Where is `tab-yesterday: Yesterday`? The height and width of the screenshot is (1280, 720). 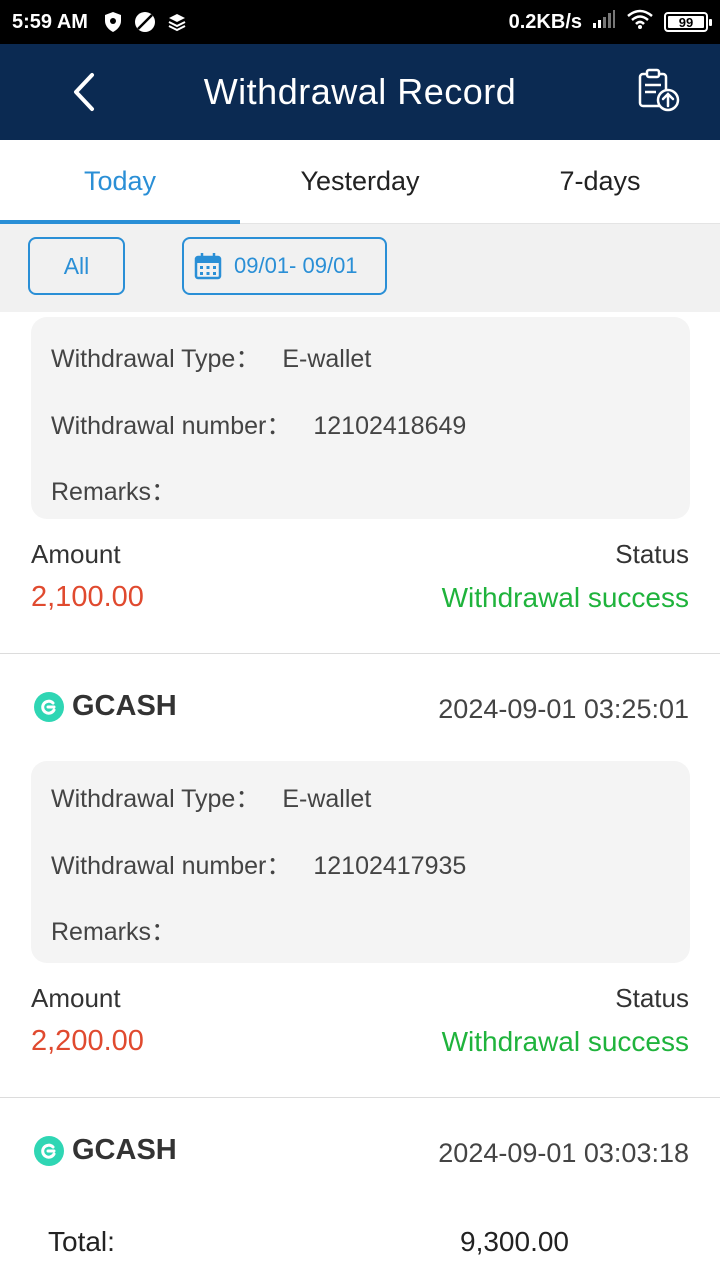 tab-yesterday: Yesterday is located at coordinates (360, 181).